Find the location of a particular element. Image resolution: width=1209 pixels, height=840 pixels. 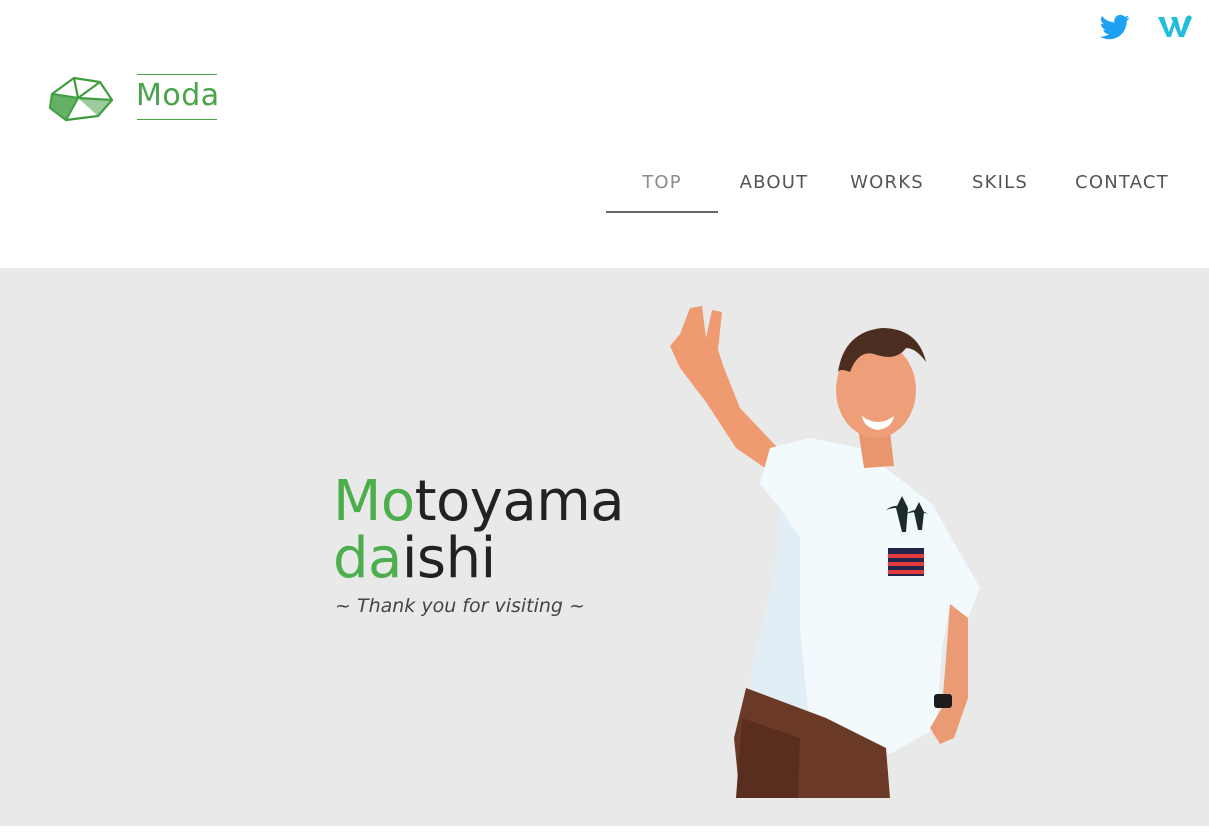

logo-rule-top is located at coordinates (177, 74).